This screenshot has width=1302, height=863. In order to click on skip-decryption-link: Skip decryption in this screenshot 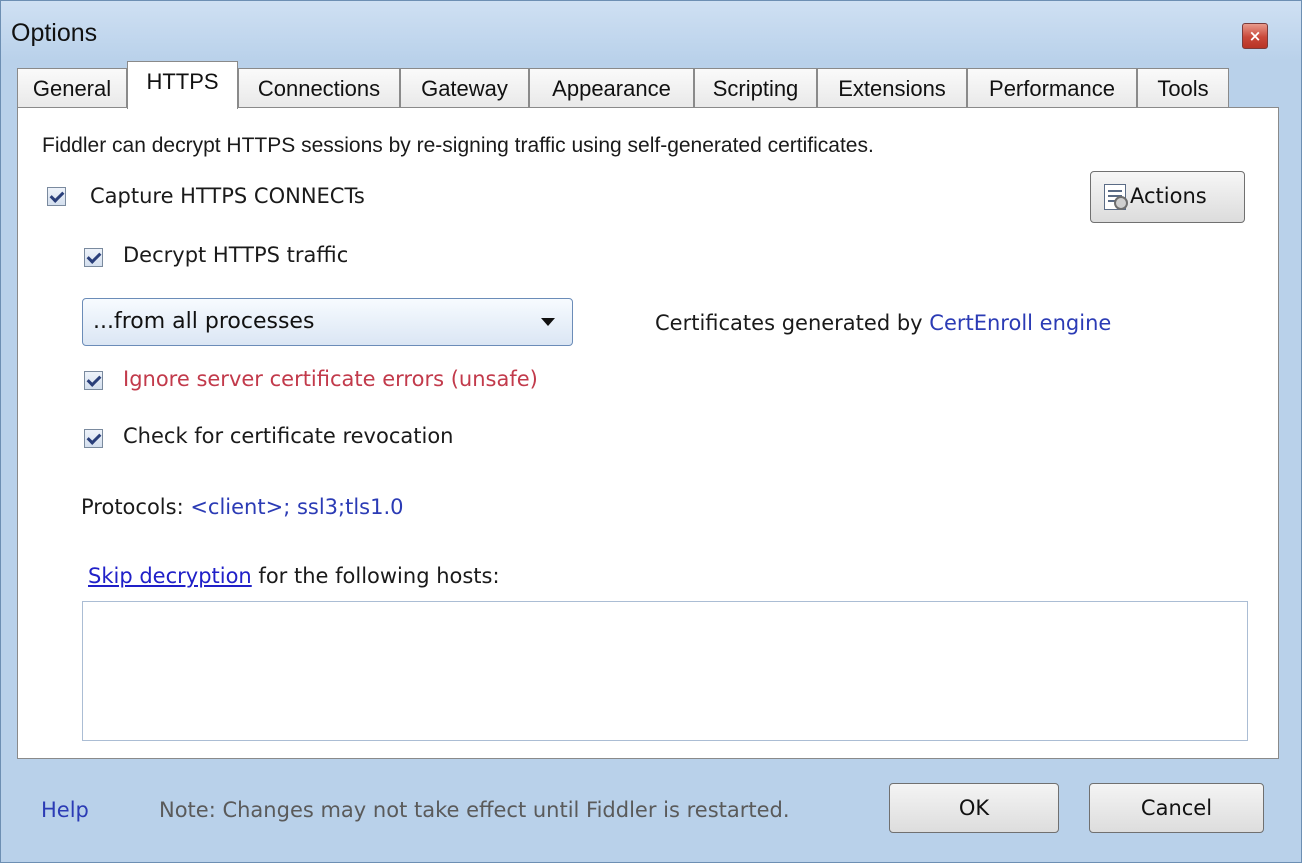, I will do `click(170, 576)`.